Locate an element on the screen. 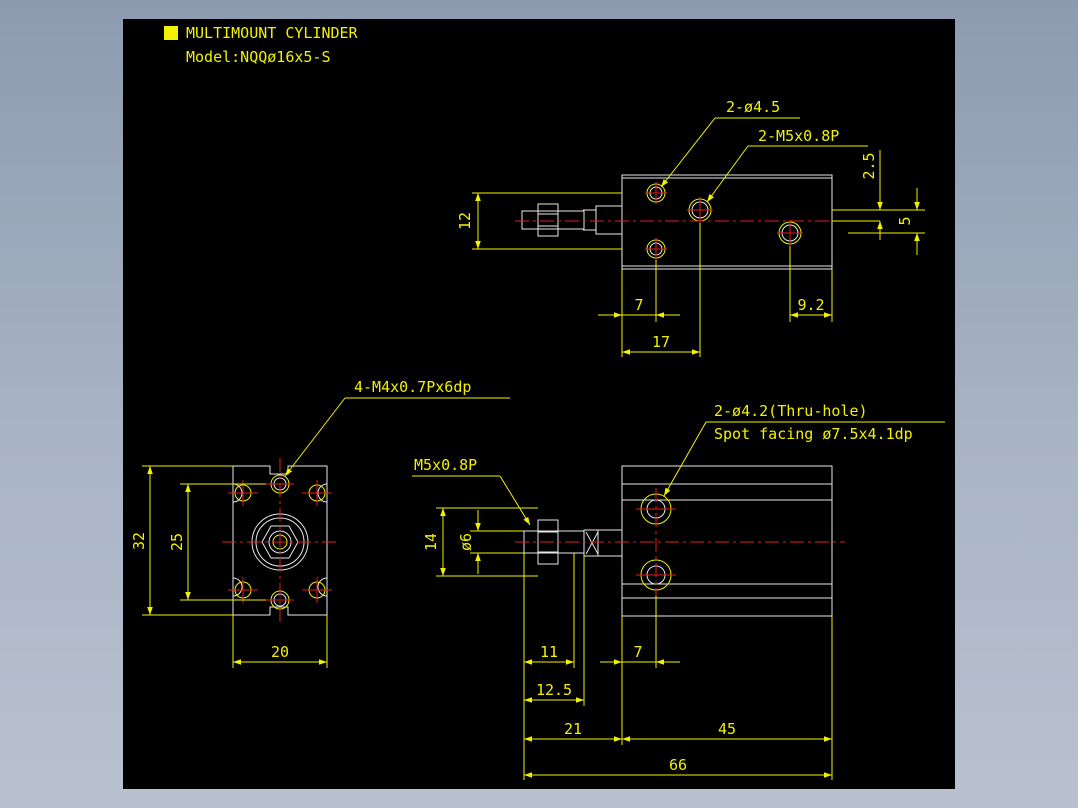 The height and width of the screenshot is (808, 1078). dim-side-rod-dia: ø6 is located at coordinates (466, 542).